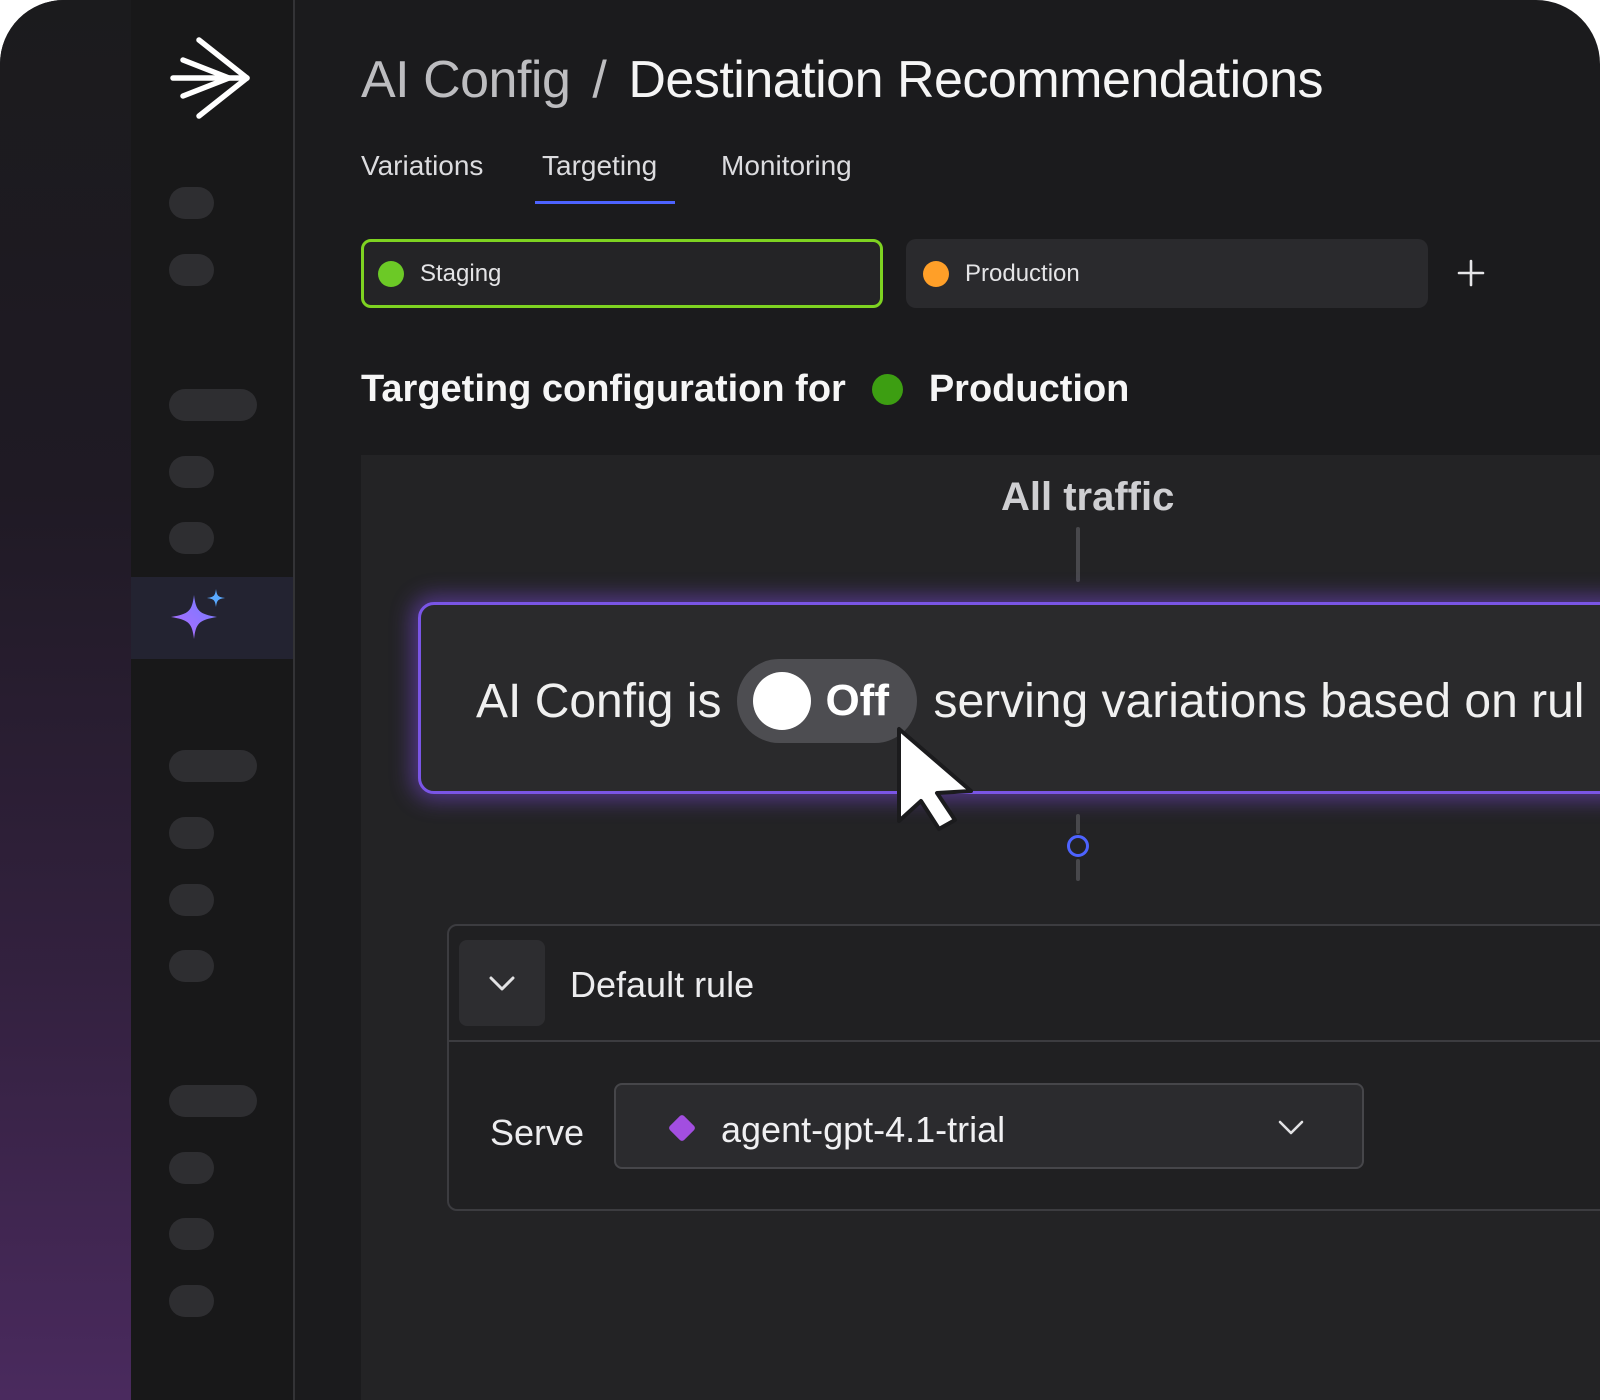 The width and height of the screenshot is (1600, 1400). I want to click on variation-diamond-icon, so click(682, 1128).